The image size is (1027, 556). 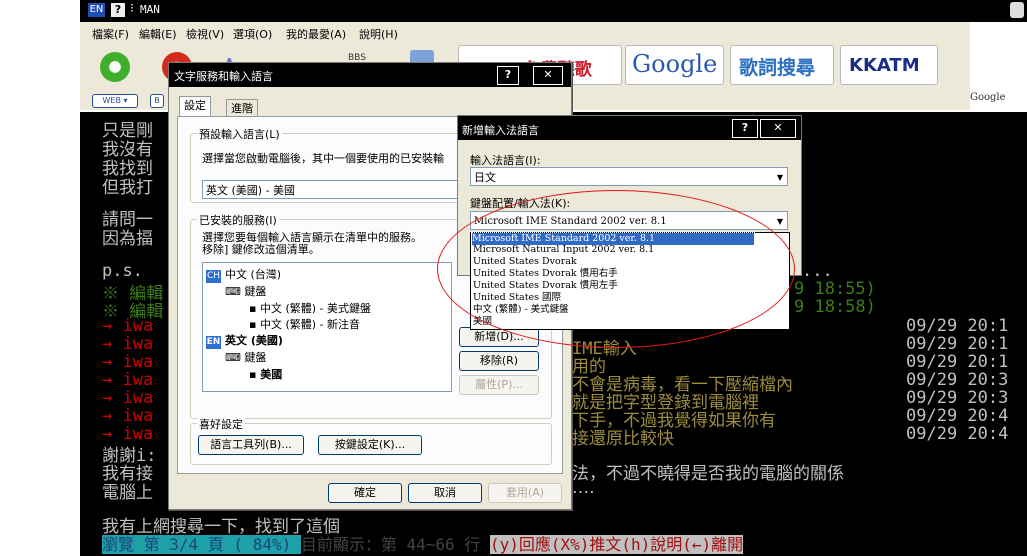 What do you see at coordinates (239, 134) in the screenshot?
I see `group-label: 預設輸入語言(L)` at bounding box center [239, 134].